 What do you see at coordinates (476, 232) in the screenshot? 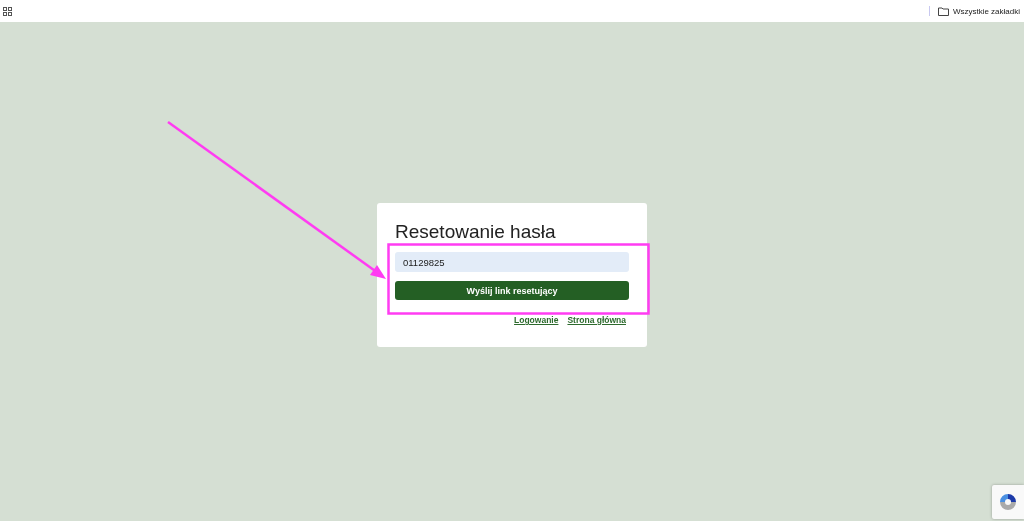
I see `form-title: Resetowanie hasła` at bounding box center [476, 232].